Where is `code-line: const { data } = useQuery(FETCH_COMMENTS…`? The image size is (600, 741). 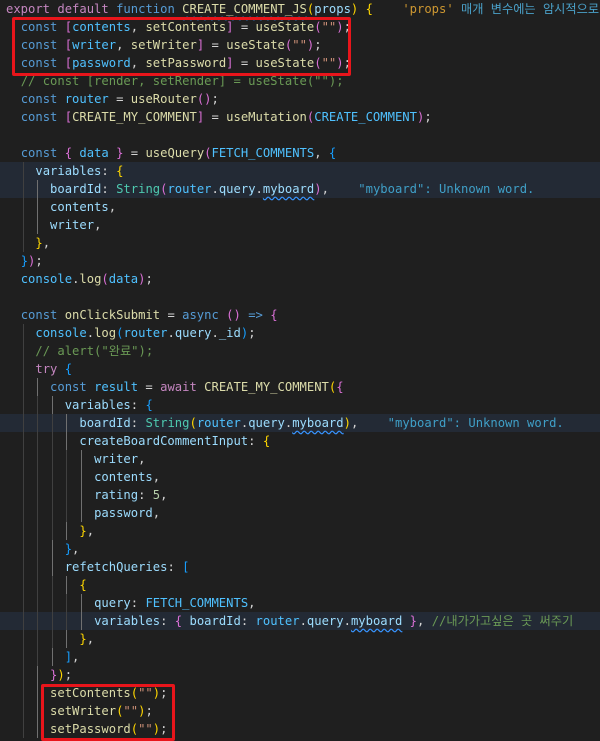
code-line: const { data } = useQuery(FETCH_COMMENTS… is located at coordinates (300, 153).